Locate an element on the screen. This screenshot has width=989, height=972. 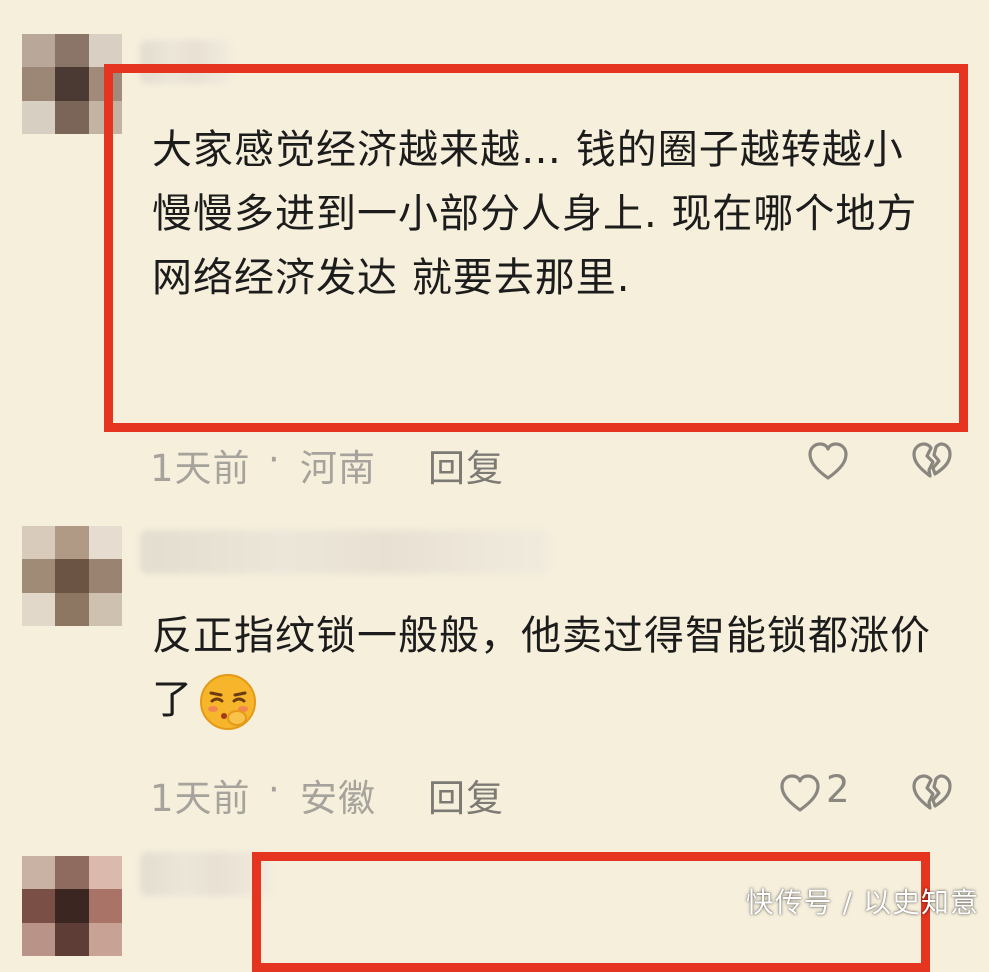
like-count: 2 is located at coordinates (838, 789).